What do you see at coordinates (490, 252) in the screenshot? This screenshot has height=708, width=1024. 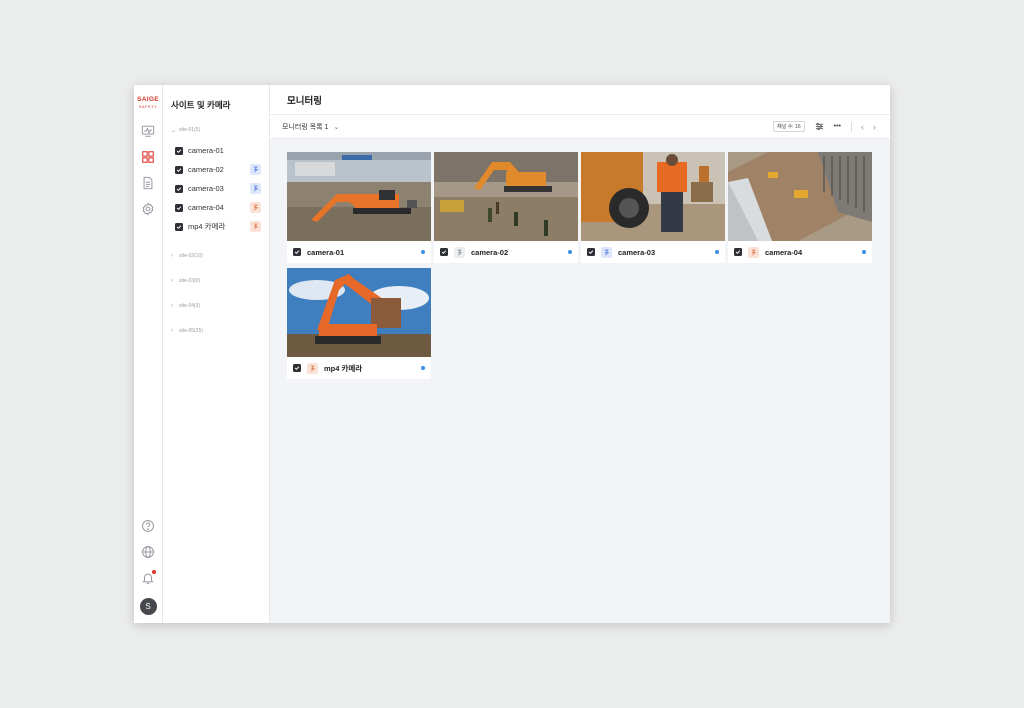 I see `camera-name: camera-02` at bounding box center [490, 252].